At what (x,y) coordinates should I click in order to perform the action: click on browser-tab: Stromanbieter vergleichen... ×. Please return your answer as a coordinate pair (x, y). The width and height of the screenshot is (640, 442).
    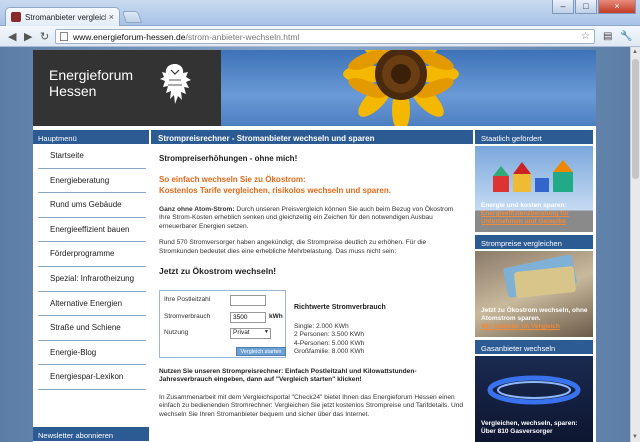
    Looking at the image, I should click on (62, 16).